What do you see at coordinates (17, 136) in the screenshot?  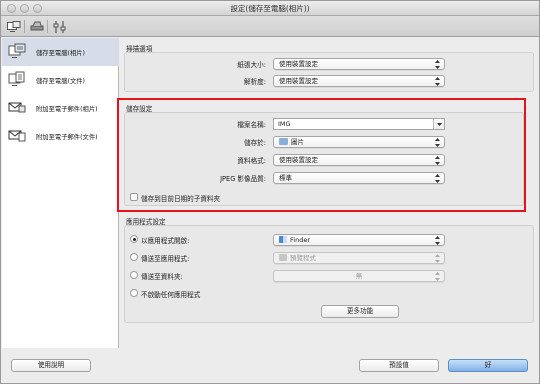 I see `email-document-icon` at bounding box center [17, 136].